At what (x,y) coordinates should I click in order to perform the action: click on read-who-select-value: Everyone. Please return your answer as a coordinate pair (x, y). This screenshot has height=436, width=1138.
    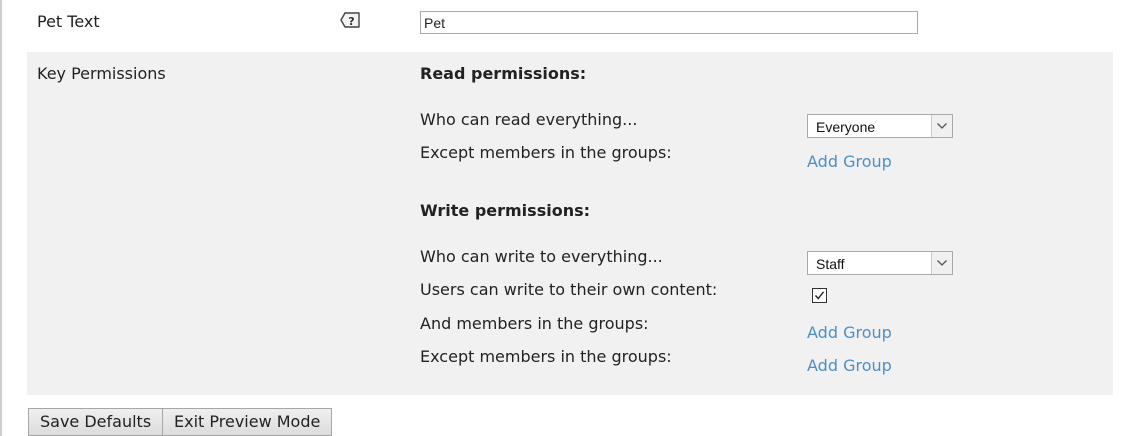
    Looking at the image, I should click on (846, 127).